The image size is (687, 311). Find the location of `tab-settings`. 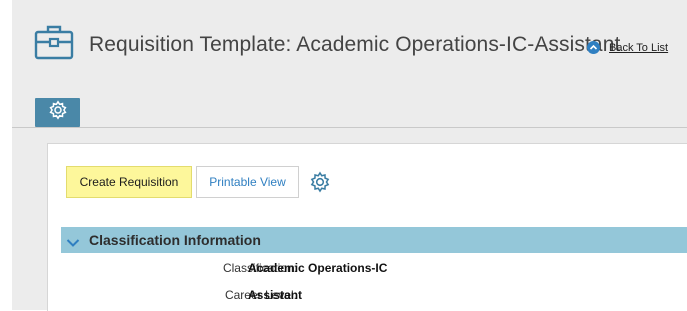

tab-settings is located at coordinates (57, 112).